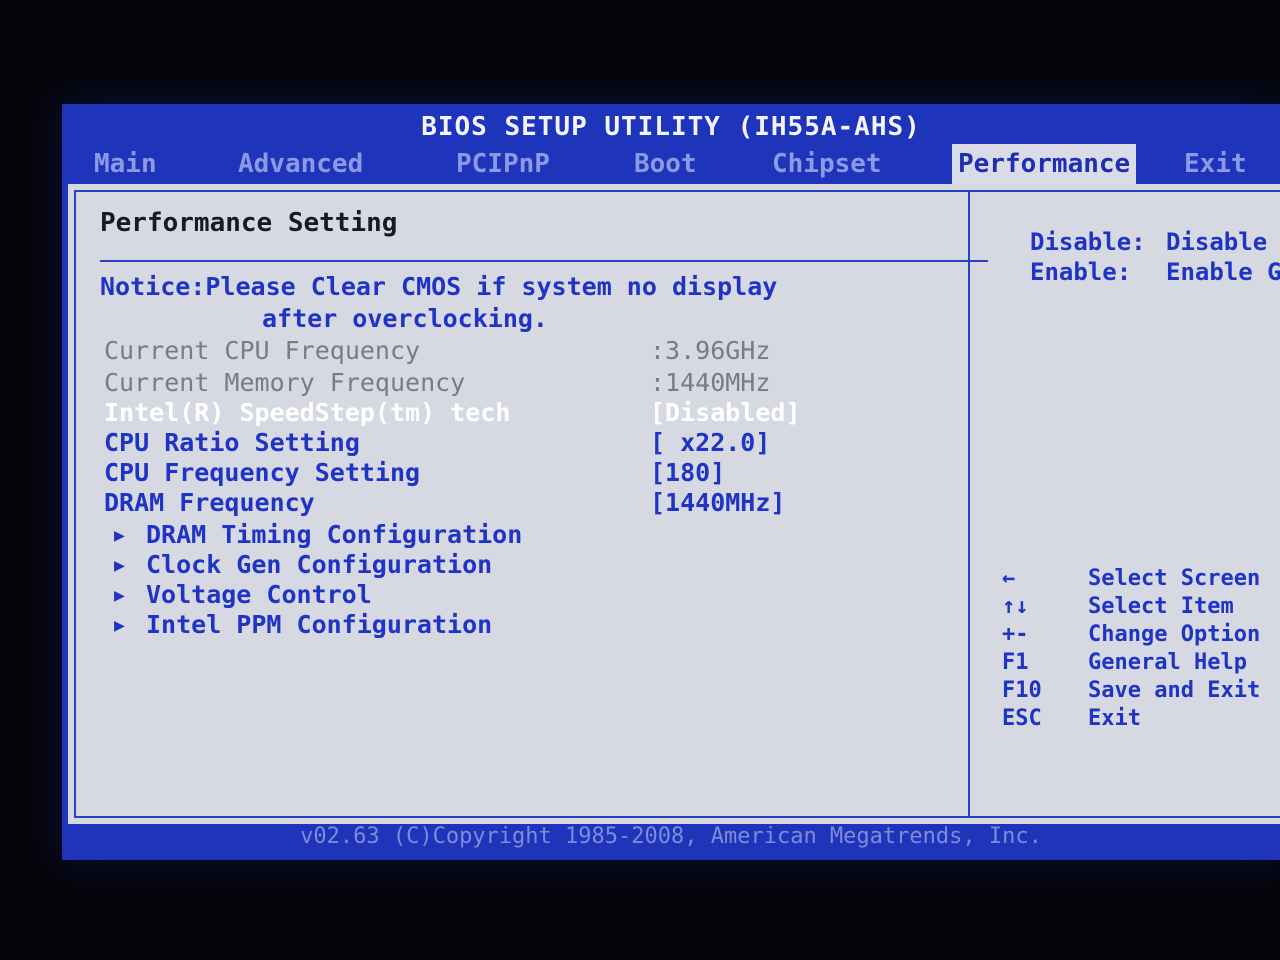  What do you see at coordinates (710, 350) in the screenshot?
I see `info-value: :3.96GHz` at bounding box center [710, 350].